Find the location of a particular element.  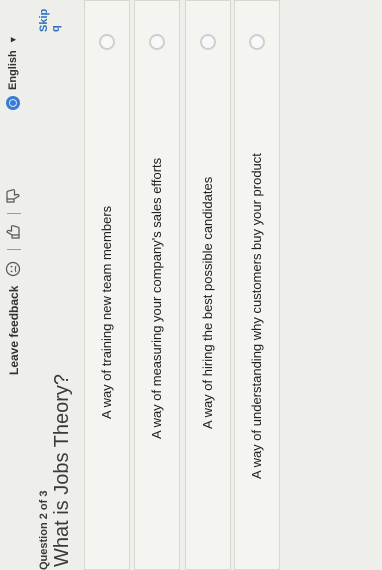

question-counter: Question 2 of 3 is located at coordinates (44, 530).